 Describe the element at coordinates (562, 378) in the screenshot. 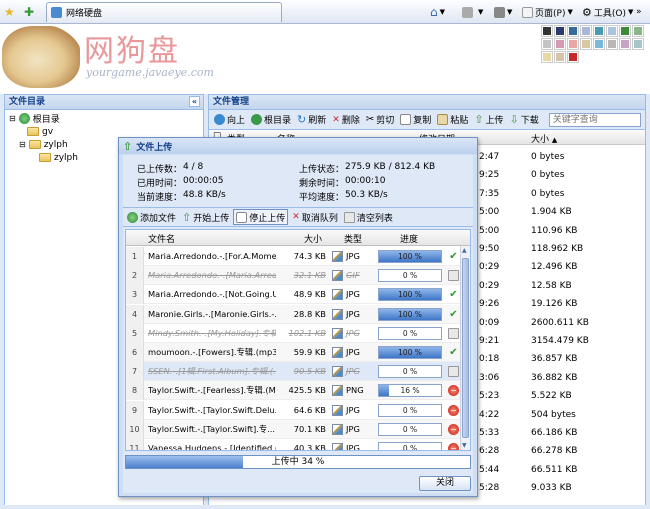

I see `file-row: 3:06 36.882 KB` at that location.